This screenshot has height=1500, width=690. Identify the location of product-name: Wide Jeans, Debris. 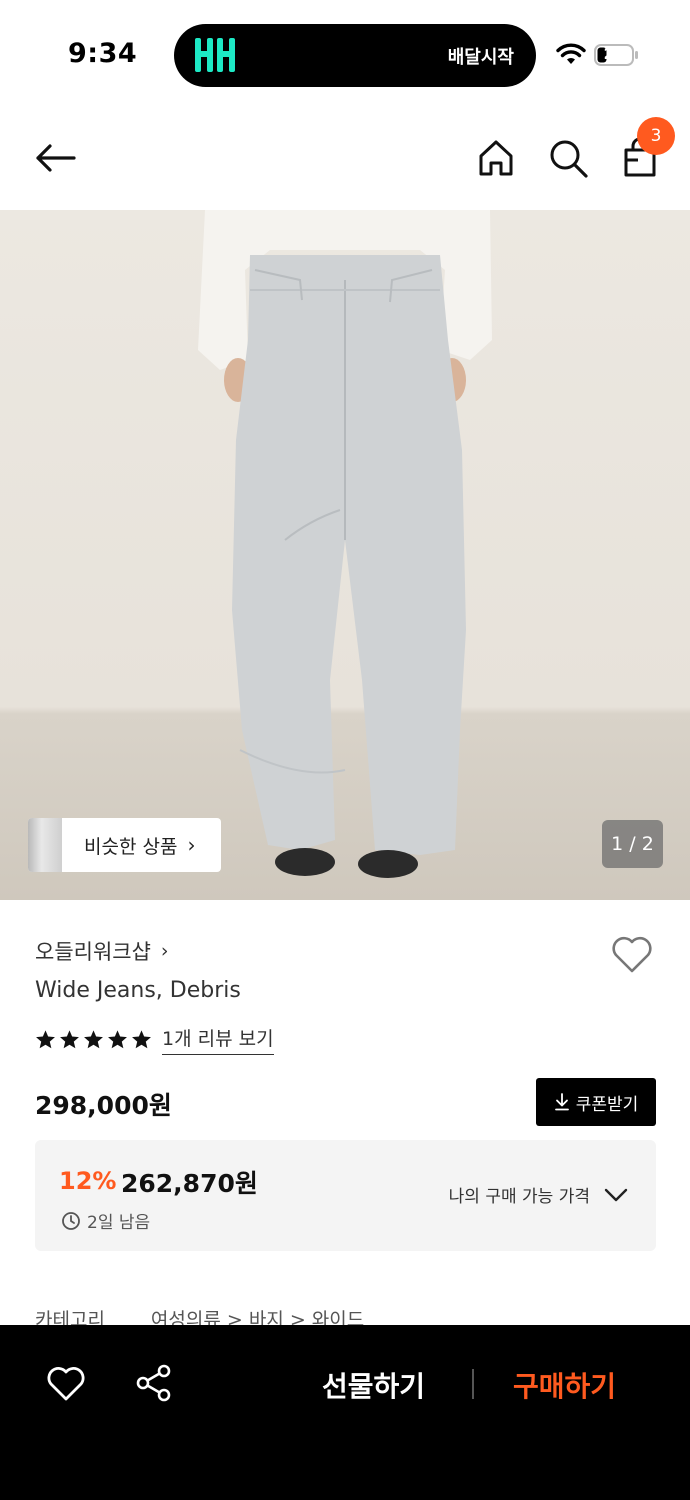
(138, 990).